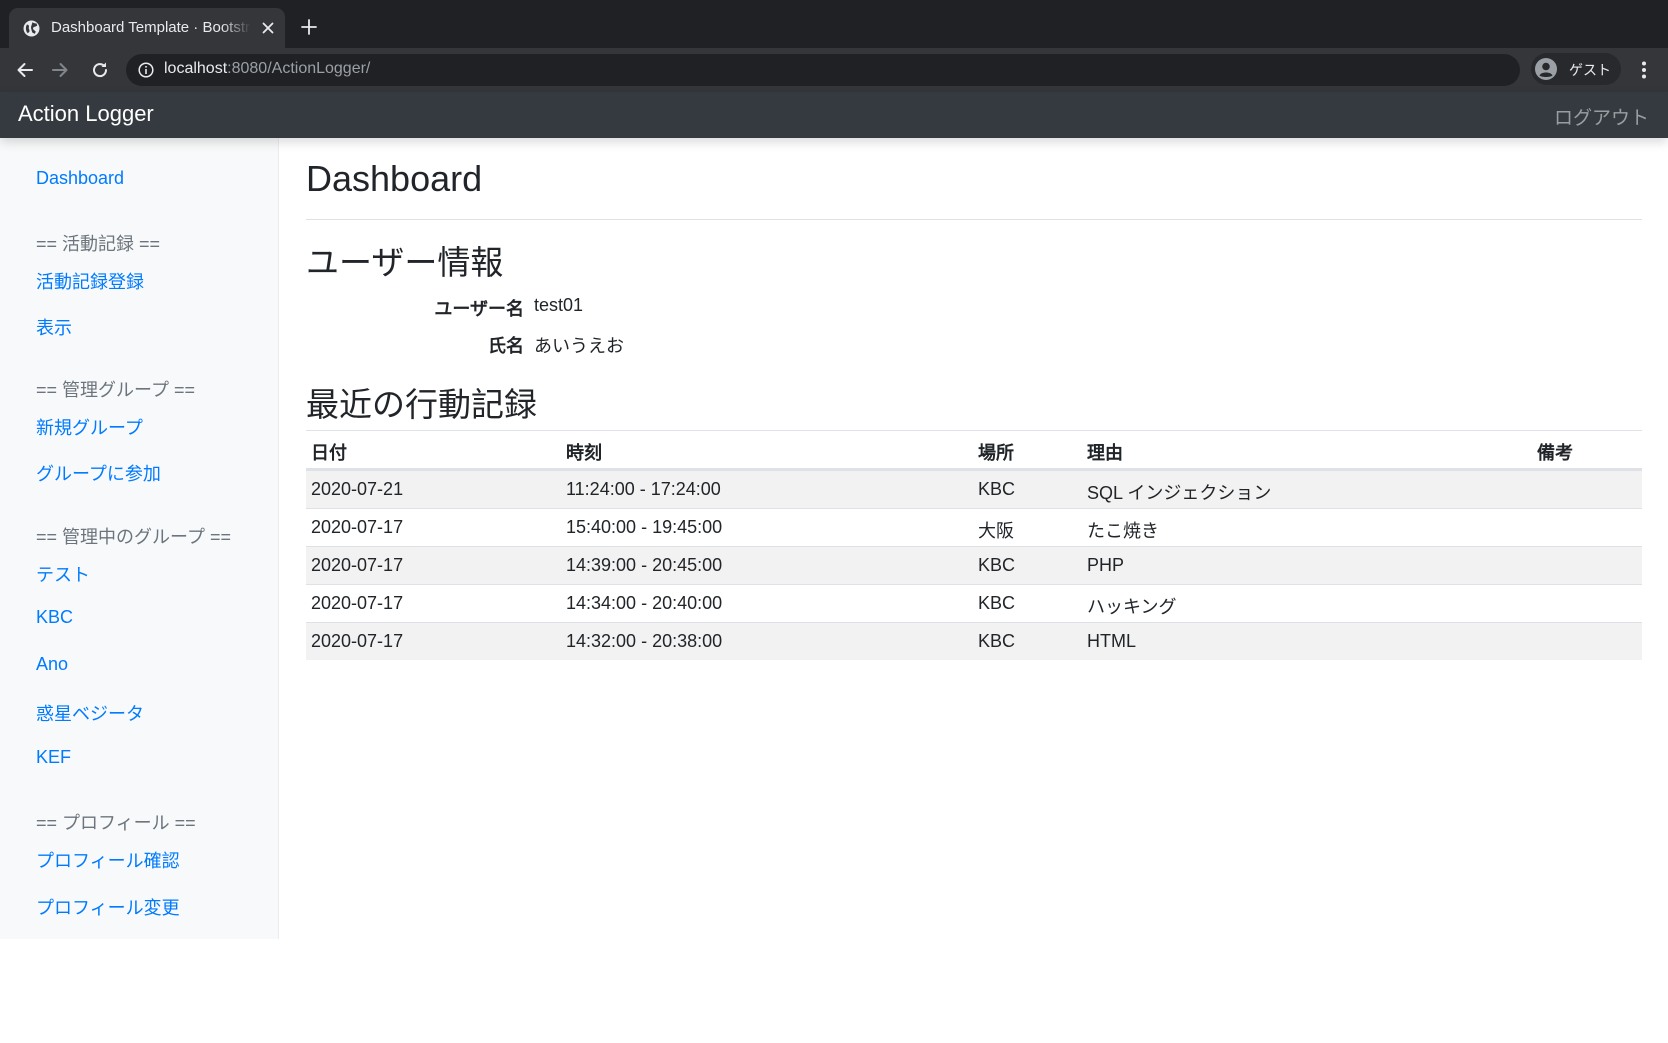  I want to click on profile-button: ゲスト, so click(1576, 69).